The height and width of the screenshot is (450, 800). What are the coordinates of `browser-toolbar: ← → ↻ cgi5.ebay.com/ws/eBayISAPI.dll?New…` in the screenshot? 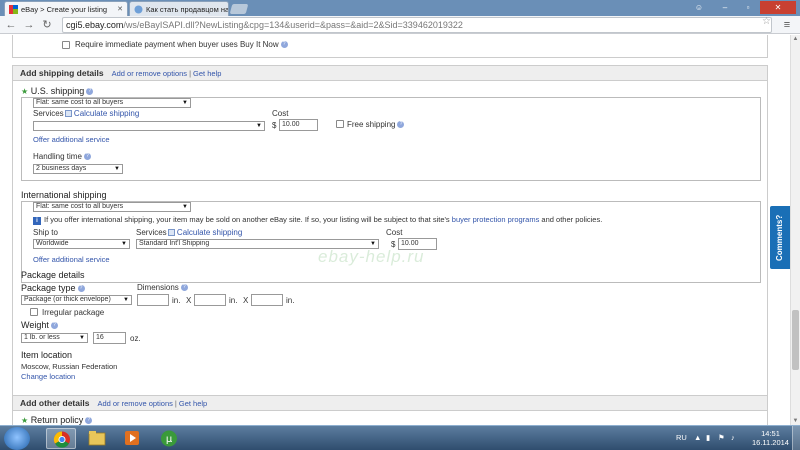 It's located at (400, 25).